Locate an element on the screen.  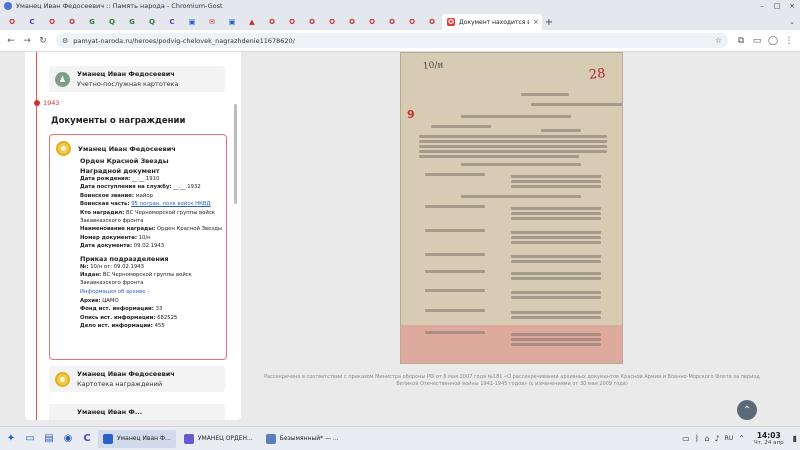
start-menu-icon: ✦ is located at coordinates (11, 439).